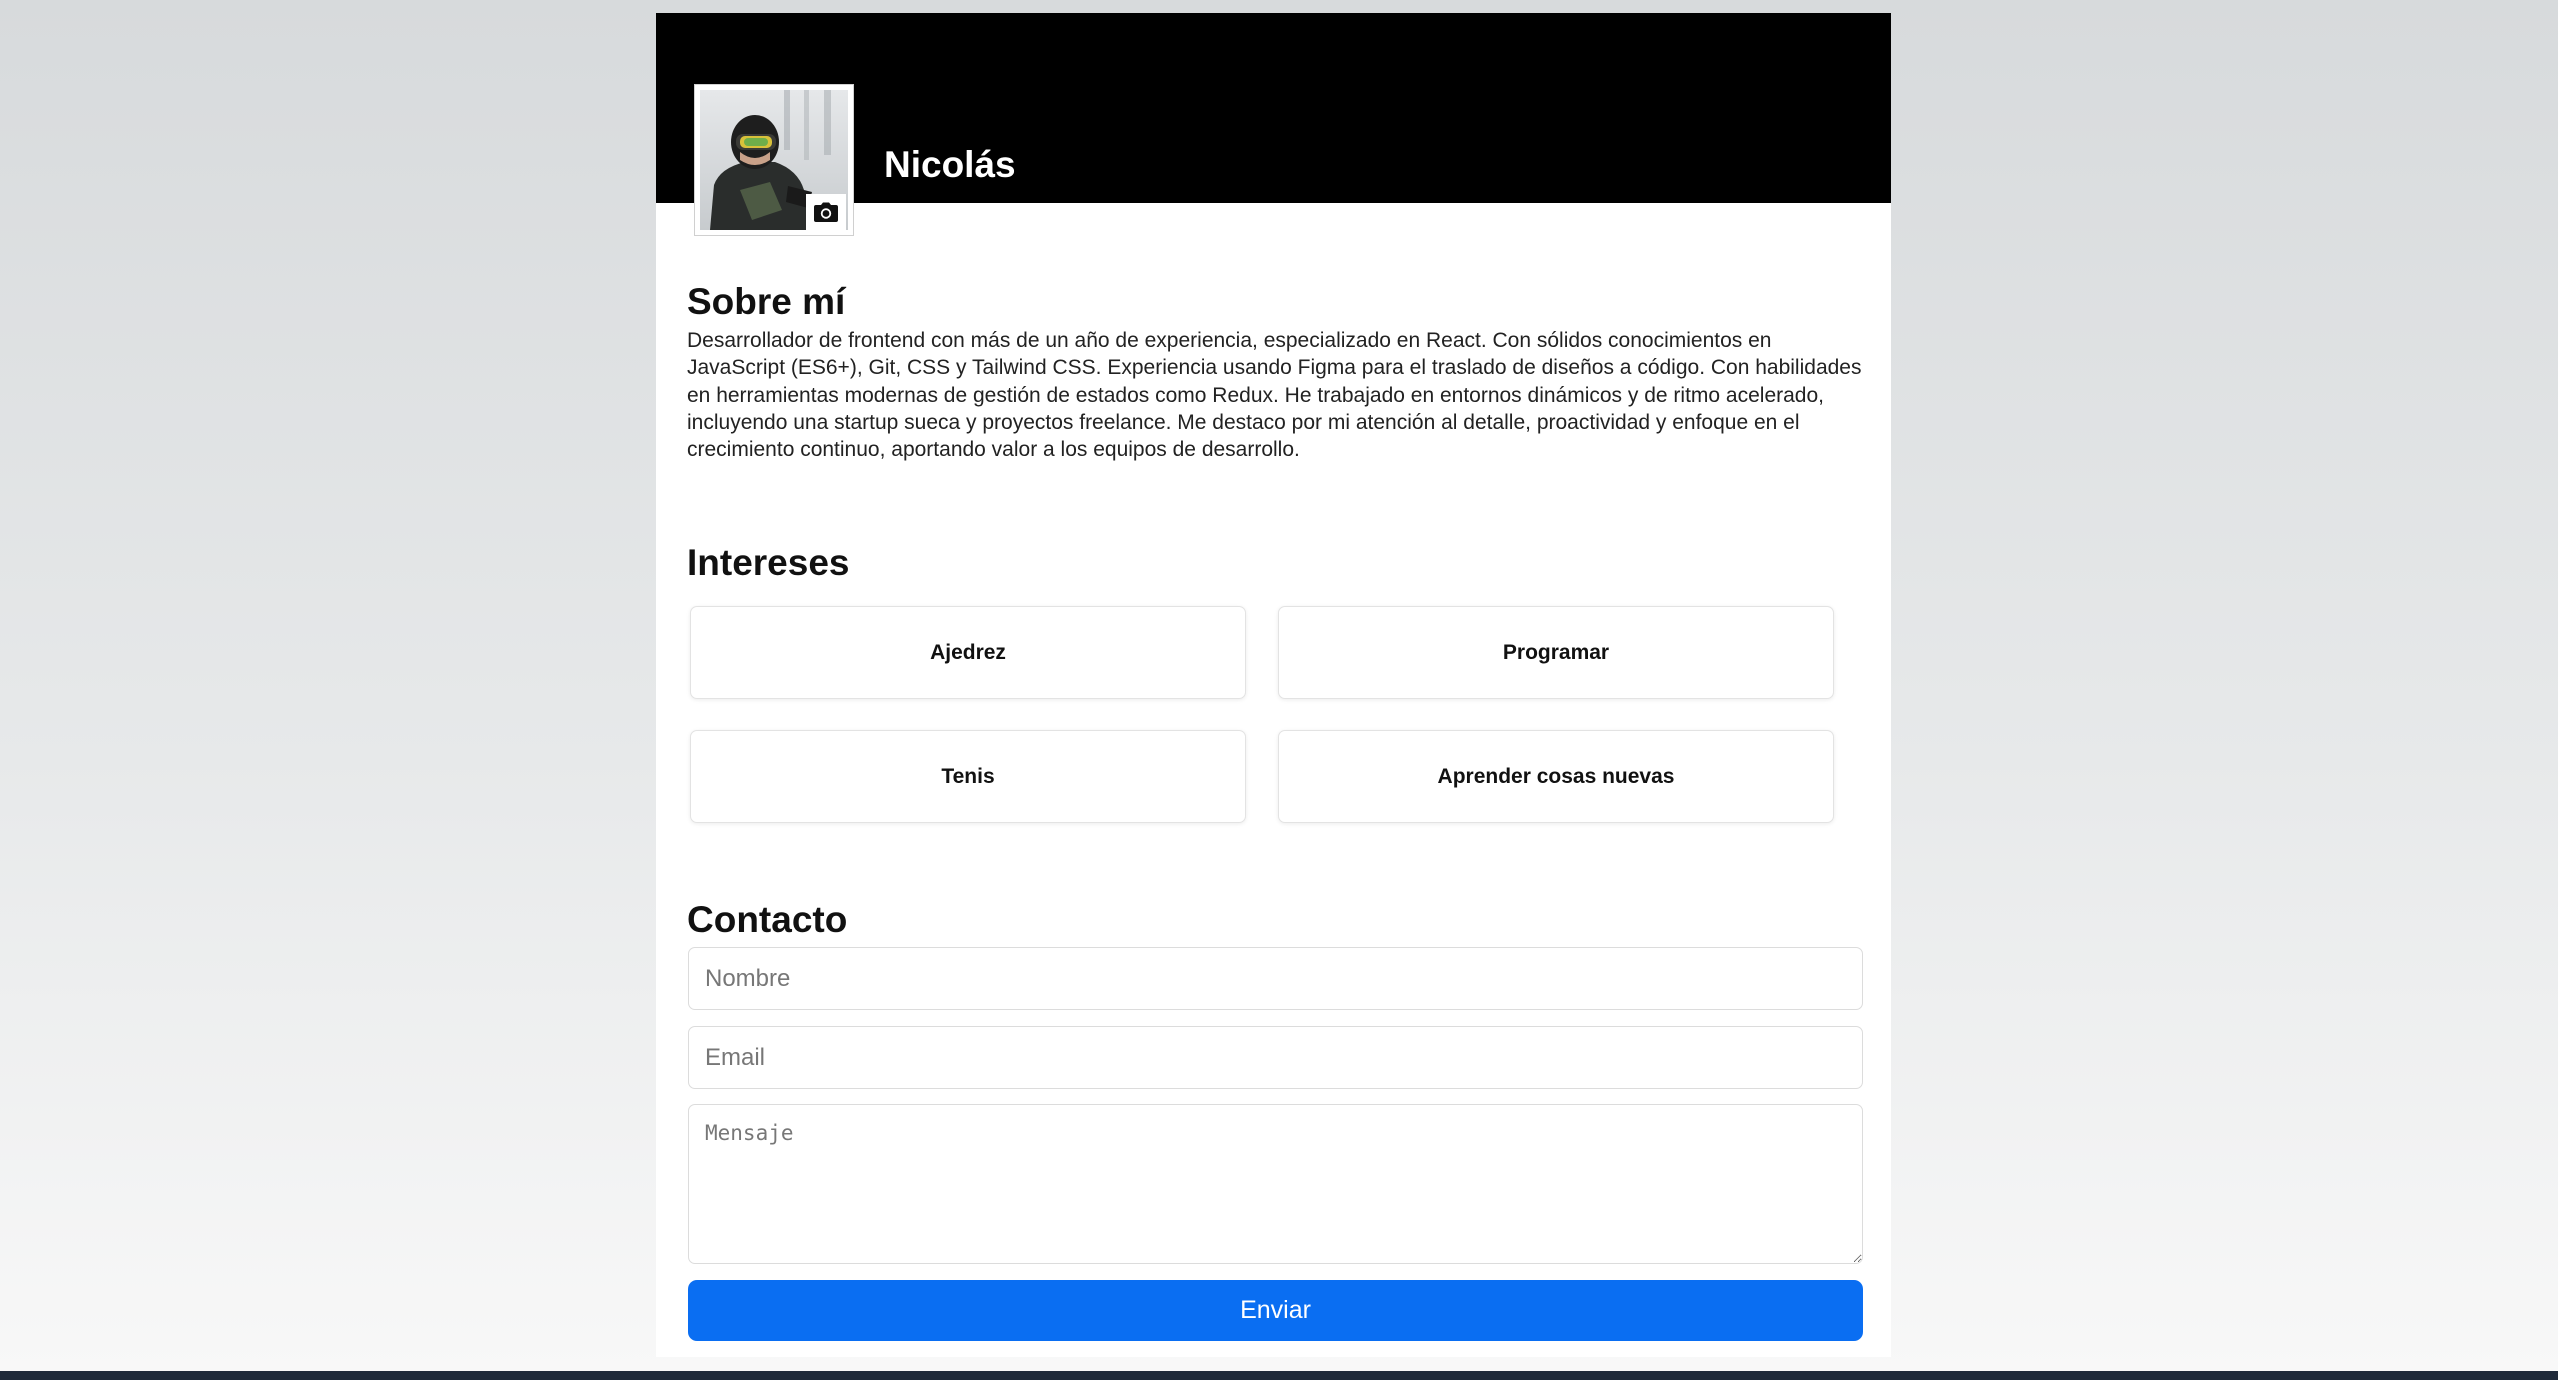 The width and height of the screenshot is (2558, 1380). What do you see at coordinates (1556, 652) in the screenshot?
I see `interest-card-programar: Programar` at bounding box center [1556, 652].